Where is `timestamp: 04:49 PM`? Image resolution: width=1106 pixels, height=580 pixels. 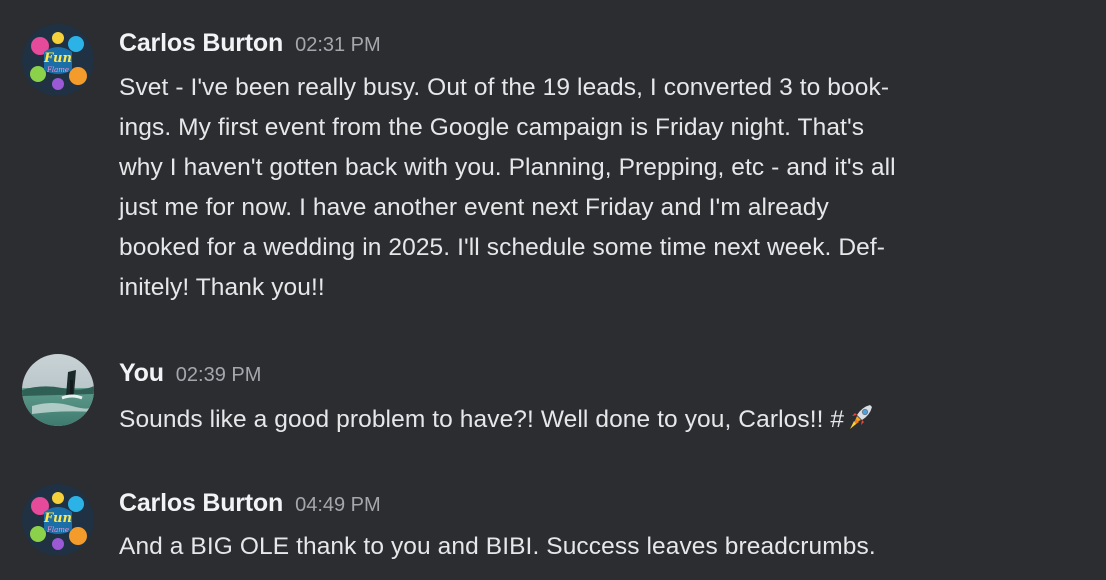 timestamp: 04:49 PM is located at coordinates (338, 505).